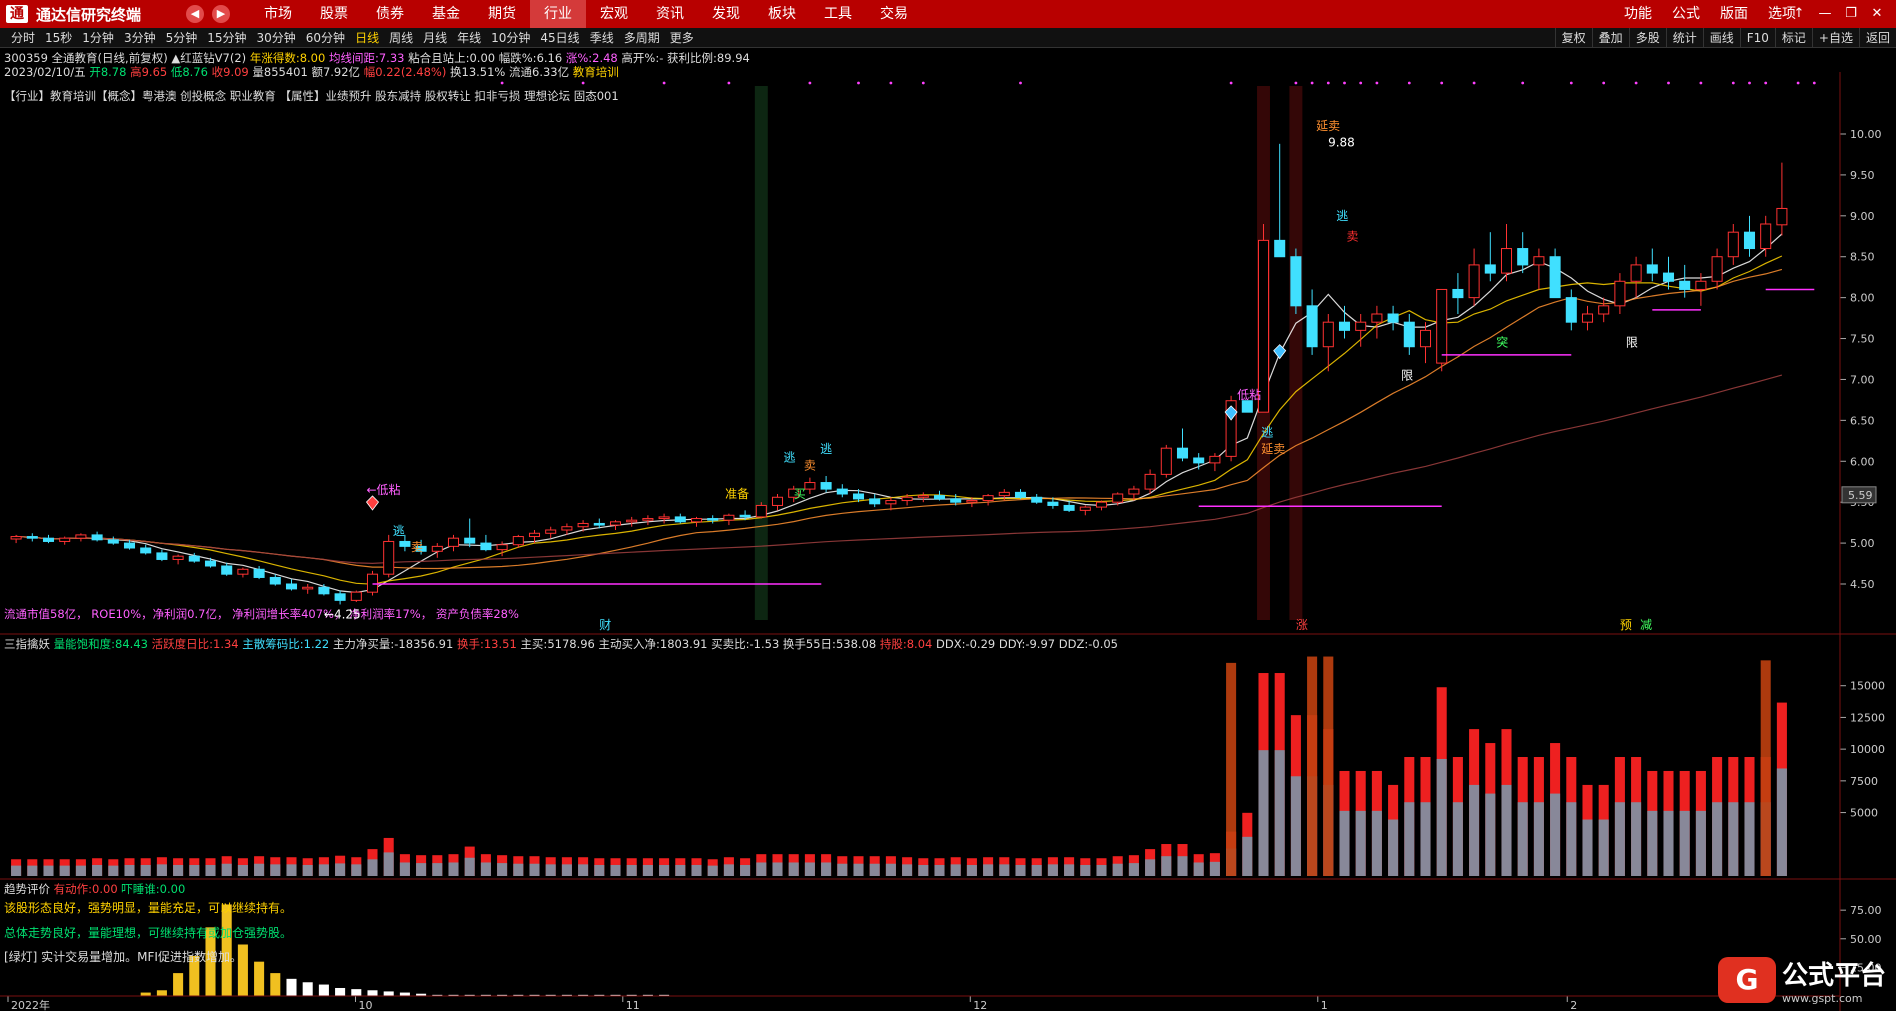  What do you see at coordinates (1573, 38) in the screenshot?
I see `tool-button-0: 复权` at bounding box center [1573, 38].